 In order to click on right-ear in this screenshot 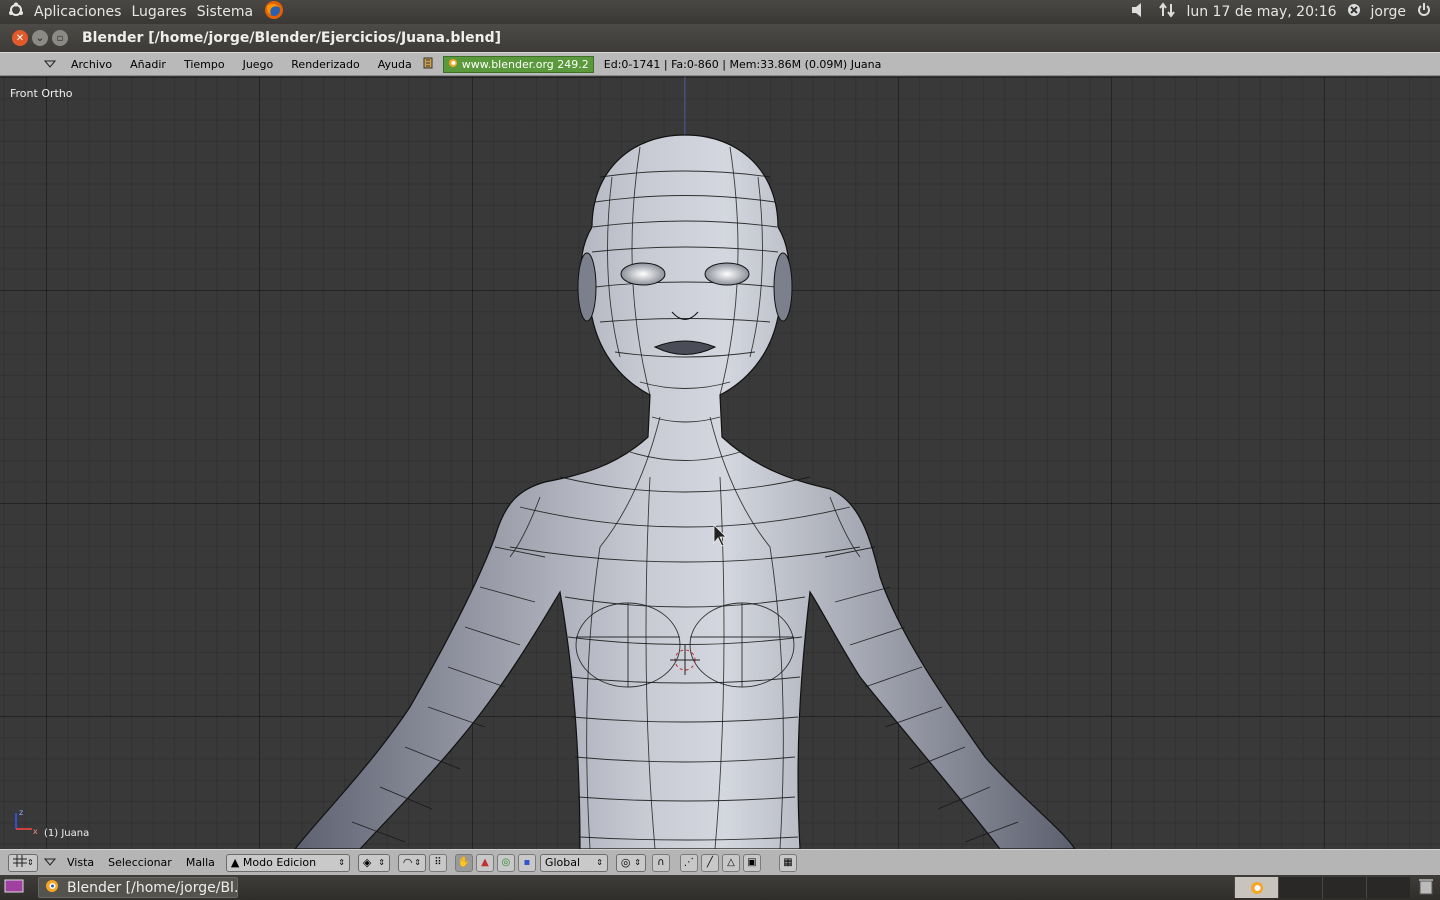, I will do `click(783, 287)`.